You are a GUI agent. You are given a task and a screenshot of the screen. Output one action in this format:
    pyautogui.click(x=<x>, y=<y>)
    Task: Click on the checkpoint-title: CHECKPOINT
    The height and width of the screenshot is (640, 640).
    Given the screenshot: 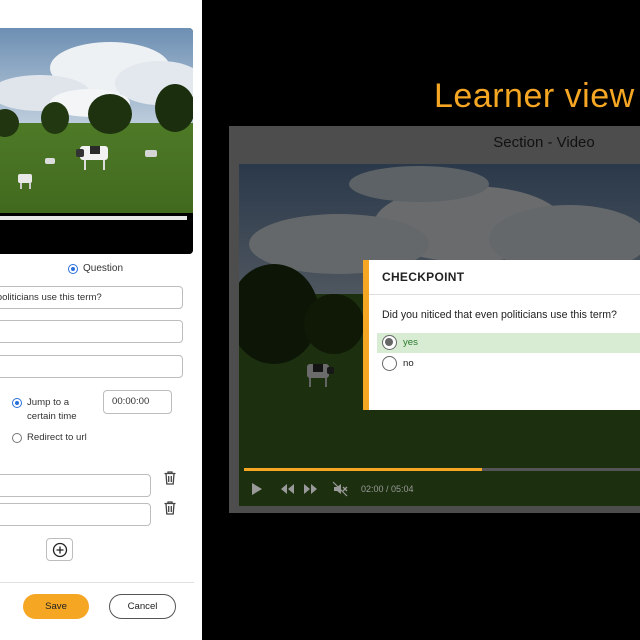 What is the action you would take?
    pyautogui.click(x=423, y=277)
    